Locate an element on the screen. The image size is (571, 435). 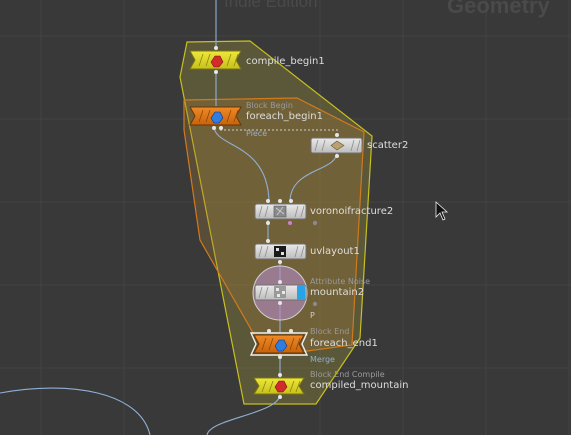
node-type-label: Attribute Noise is located at coordinates (340, 281).